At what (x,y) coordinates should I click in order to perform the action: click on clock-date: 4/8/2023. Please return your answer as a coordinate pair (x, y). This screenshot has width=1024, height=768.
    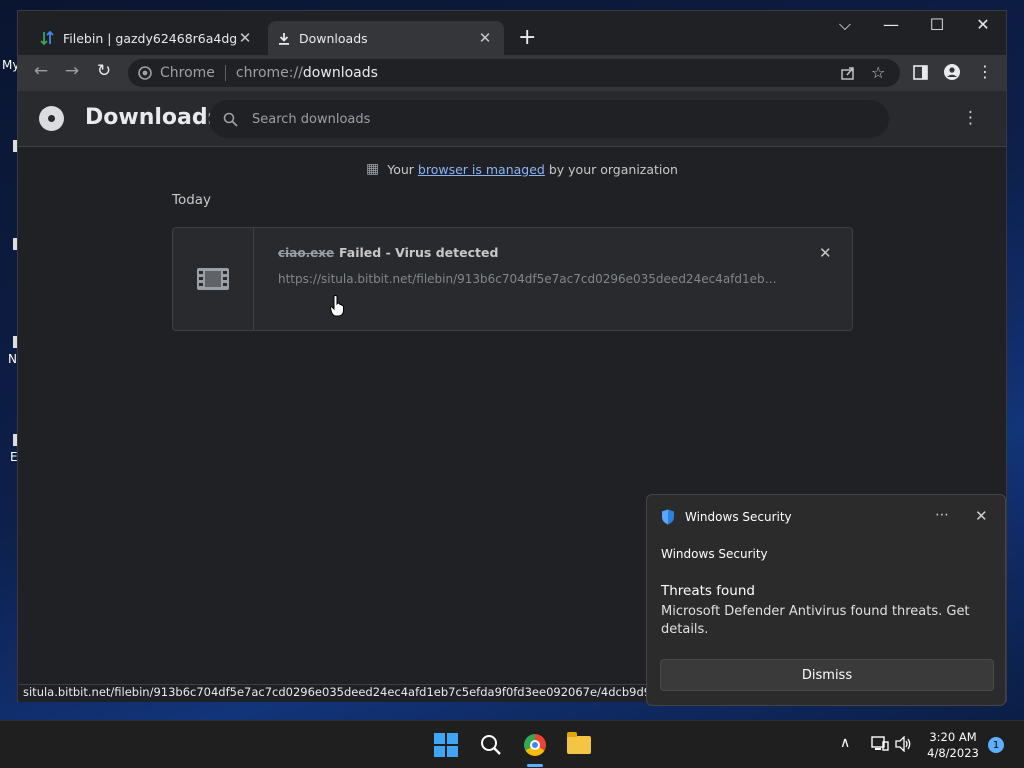
    Looking at the image, I should click on (953, 753).